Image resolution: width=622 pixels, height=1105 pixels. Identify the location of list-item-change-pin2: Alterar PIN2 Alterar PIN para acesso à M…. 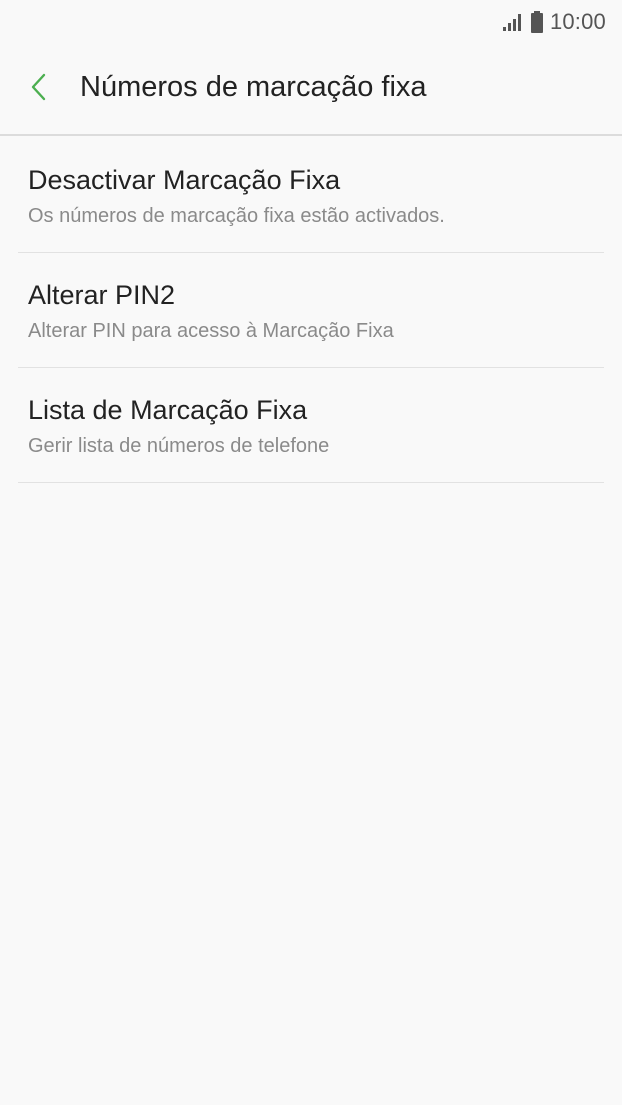
(311, 310).